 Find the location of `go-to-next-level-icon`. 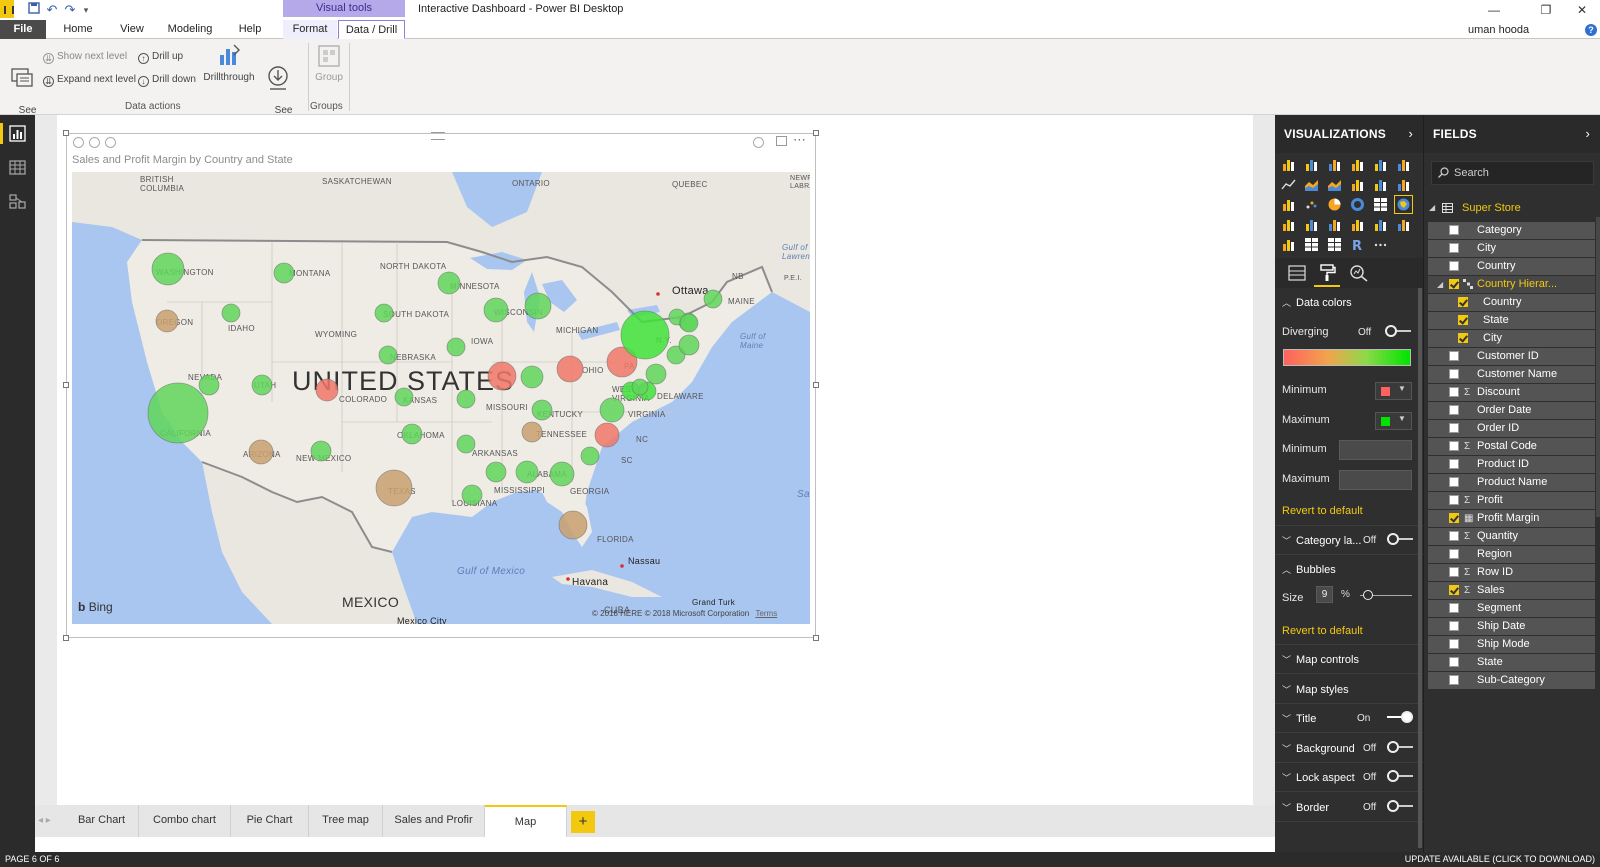

go-to-next-level-icon is located at coordinates (94, 142).